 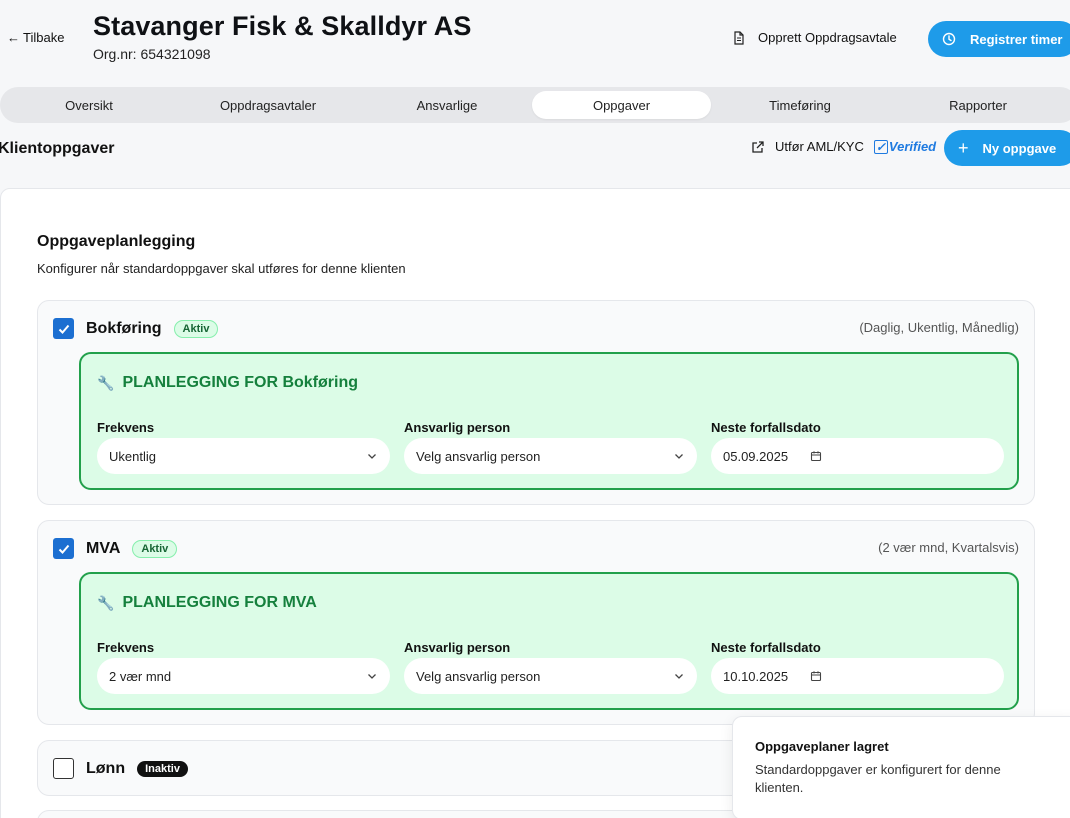 I want to click on tab-timeforing: Timeføring, so click(x=800, y=105).